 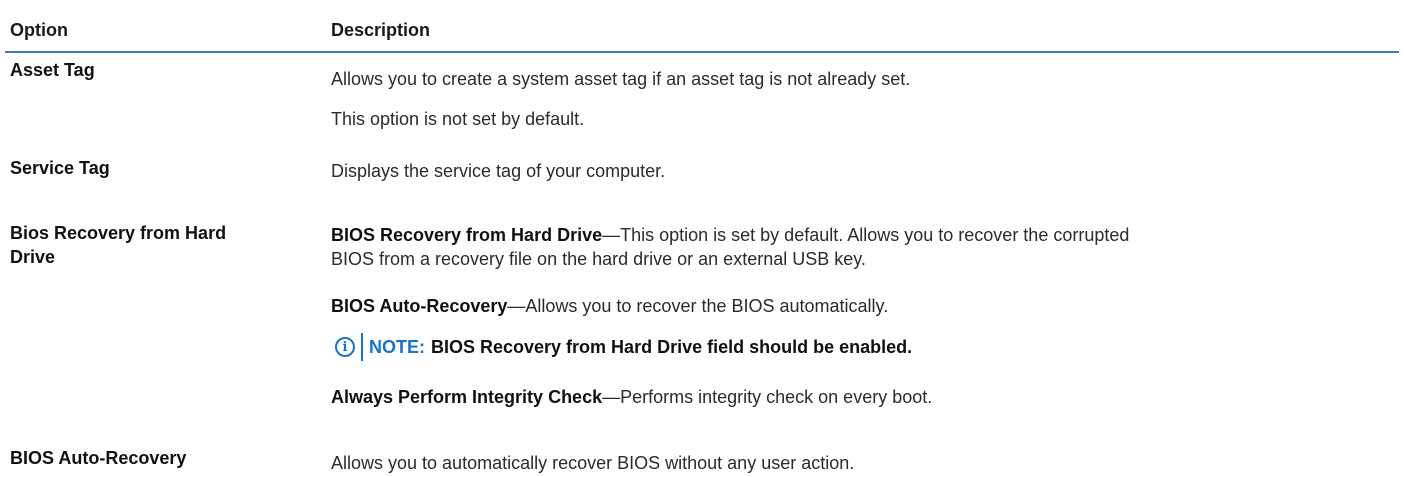 I want to click on text-integrity-check: —Performs integrity check on every boot., so click(x=767, y=397).